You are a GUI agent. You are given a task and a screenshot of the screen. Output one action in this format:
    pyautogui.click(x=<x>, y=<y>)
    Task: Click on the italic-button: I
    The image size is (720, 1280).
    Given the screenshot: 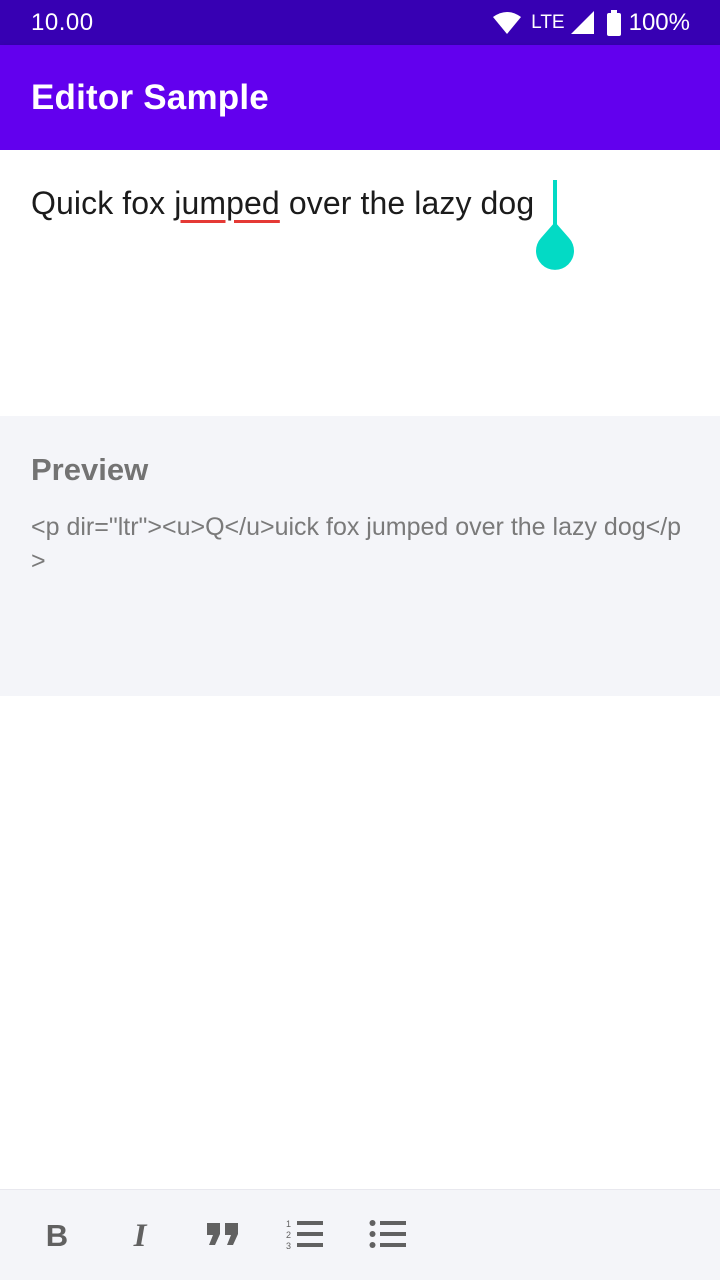 What is the action you would take?
    pyautogui.click(x=140, y=1236)
    